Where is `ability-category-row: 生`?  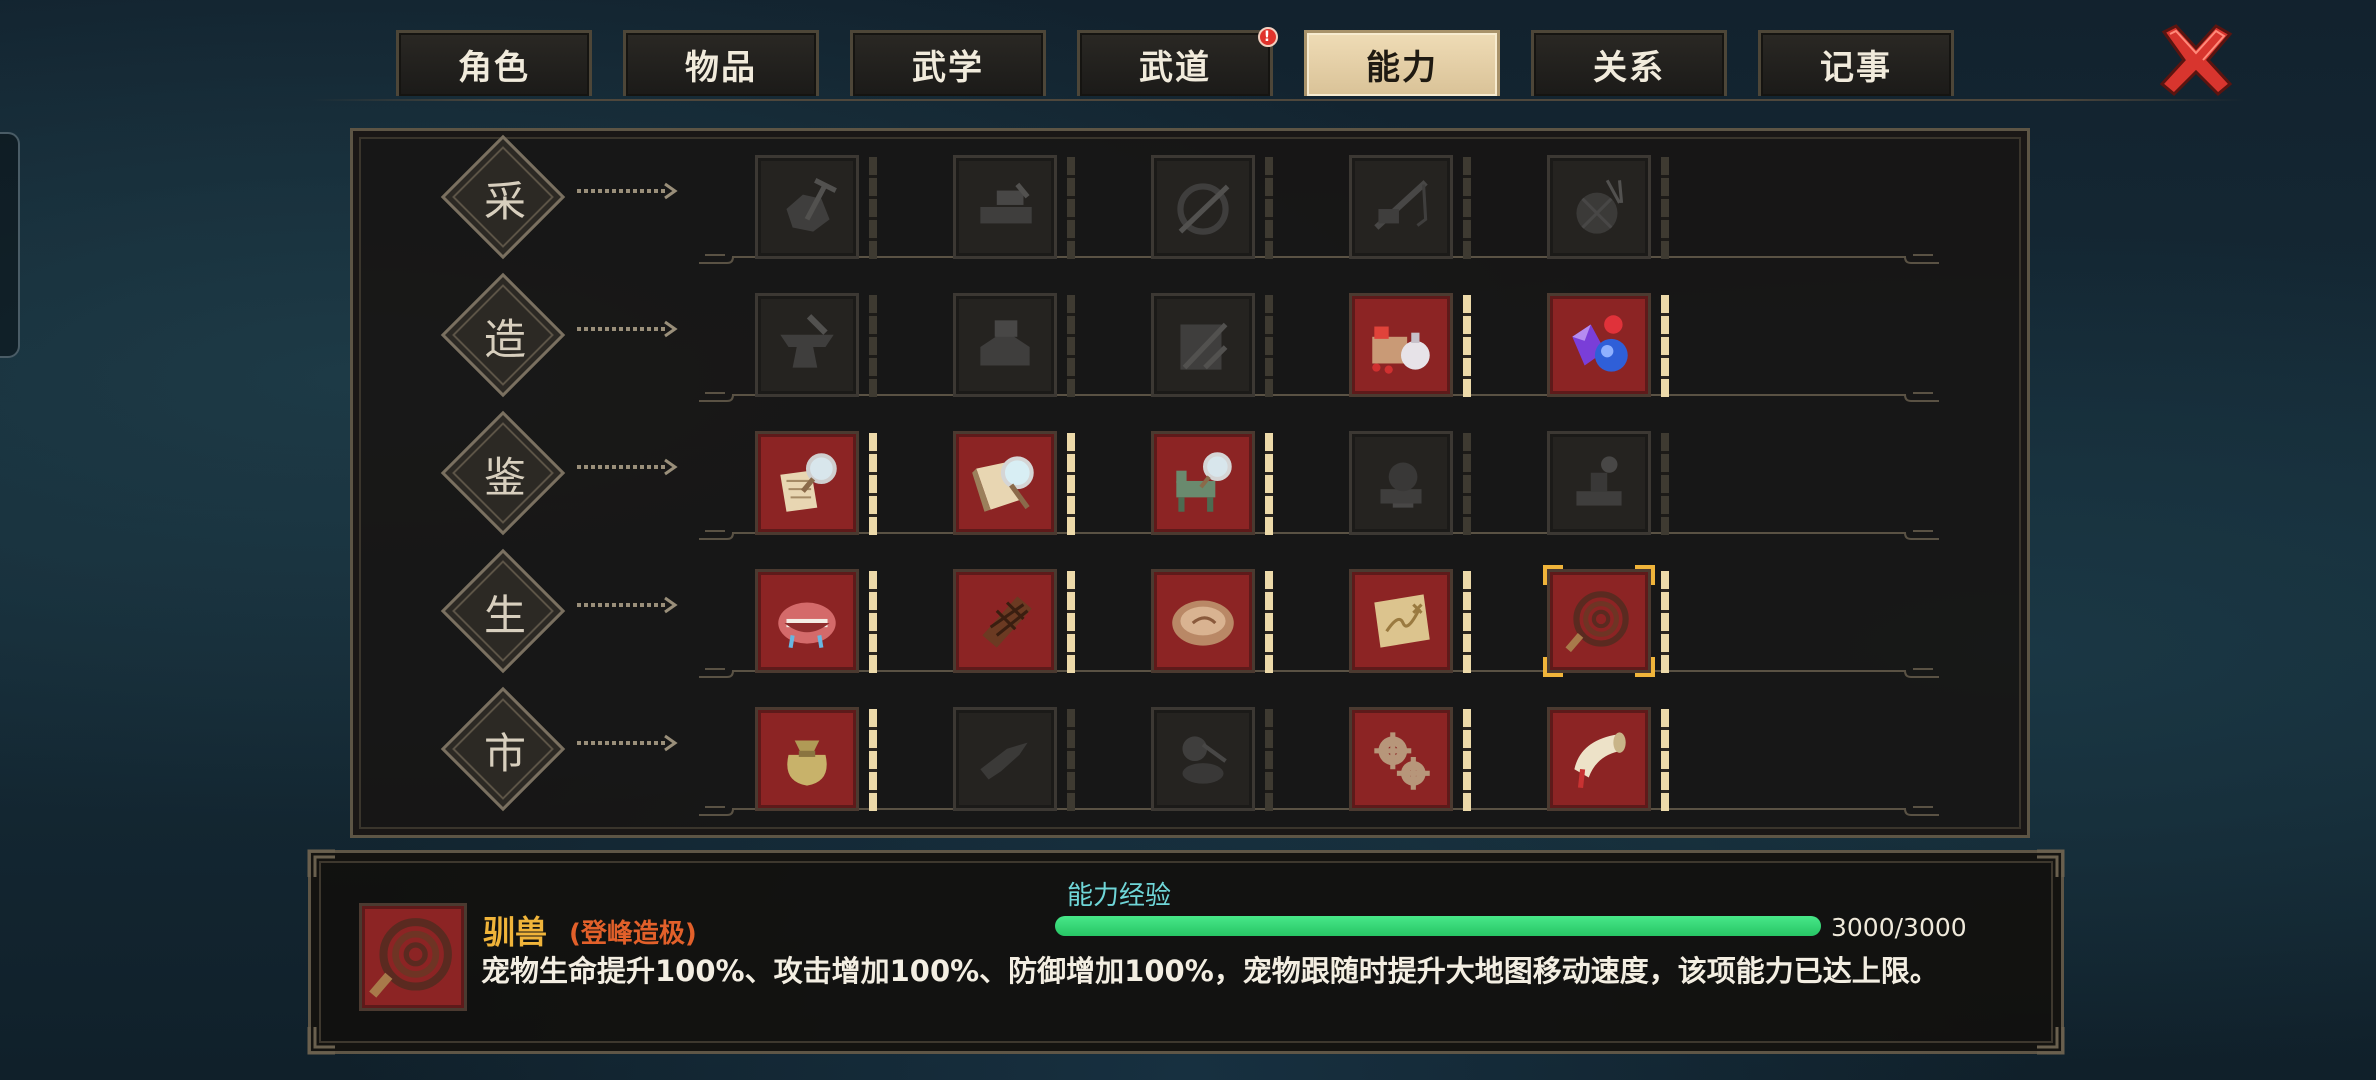
ability-category-row: 生 is located at coordinates (1193, 616).